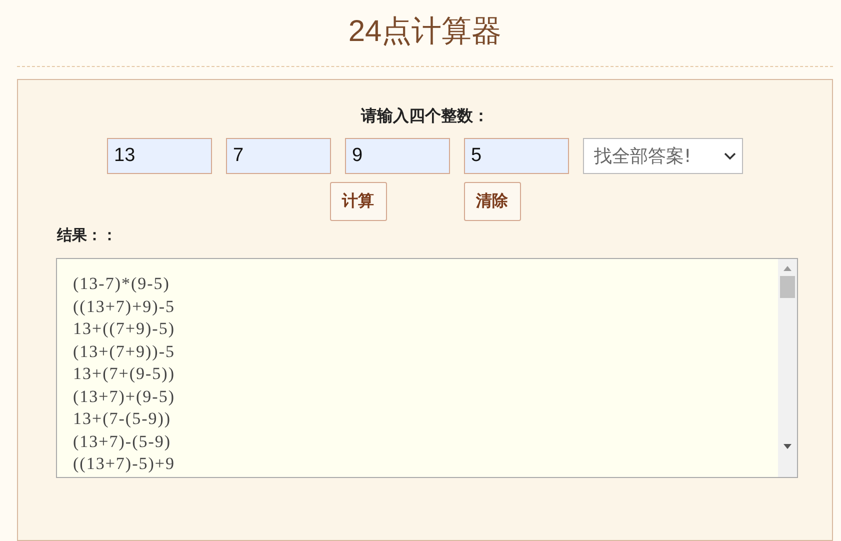 Image resolution: width=841 pixels, height=541 pixels. I want to click on result-line: (13-7)*(9-5), so click(122, 284).